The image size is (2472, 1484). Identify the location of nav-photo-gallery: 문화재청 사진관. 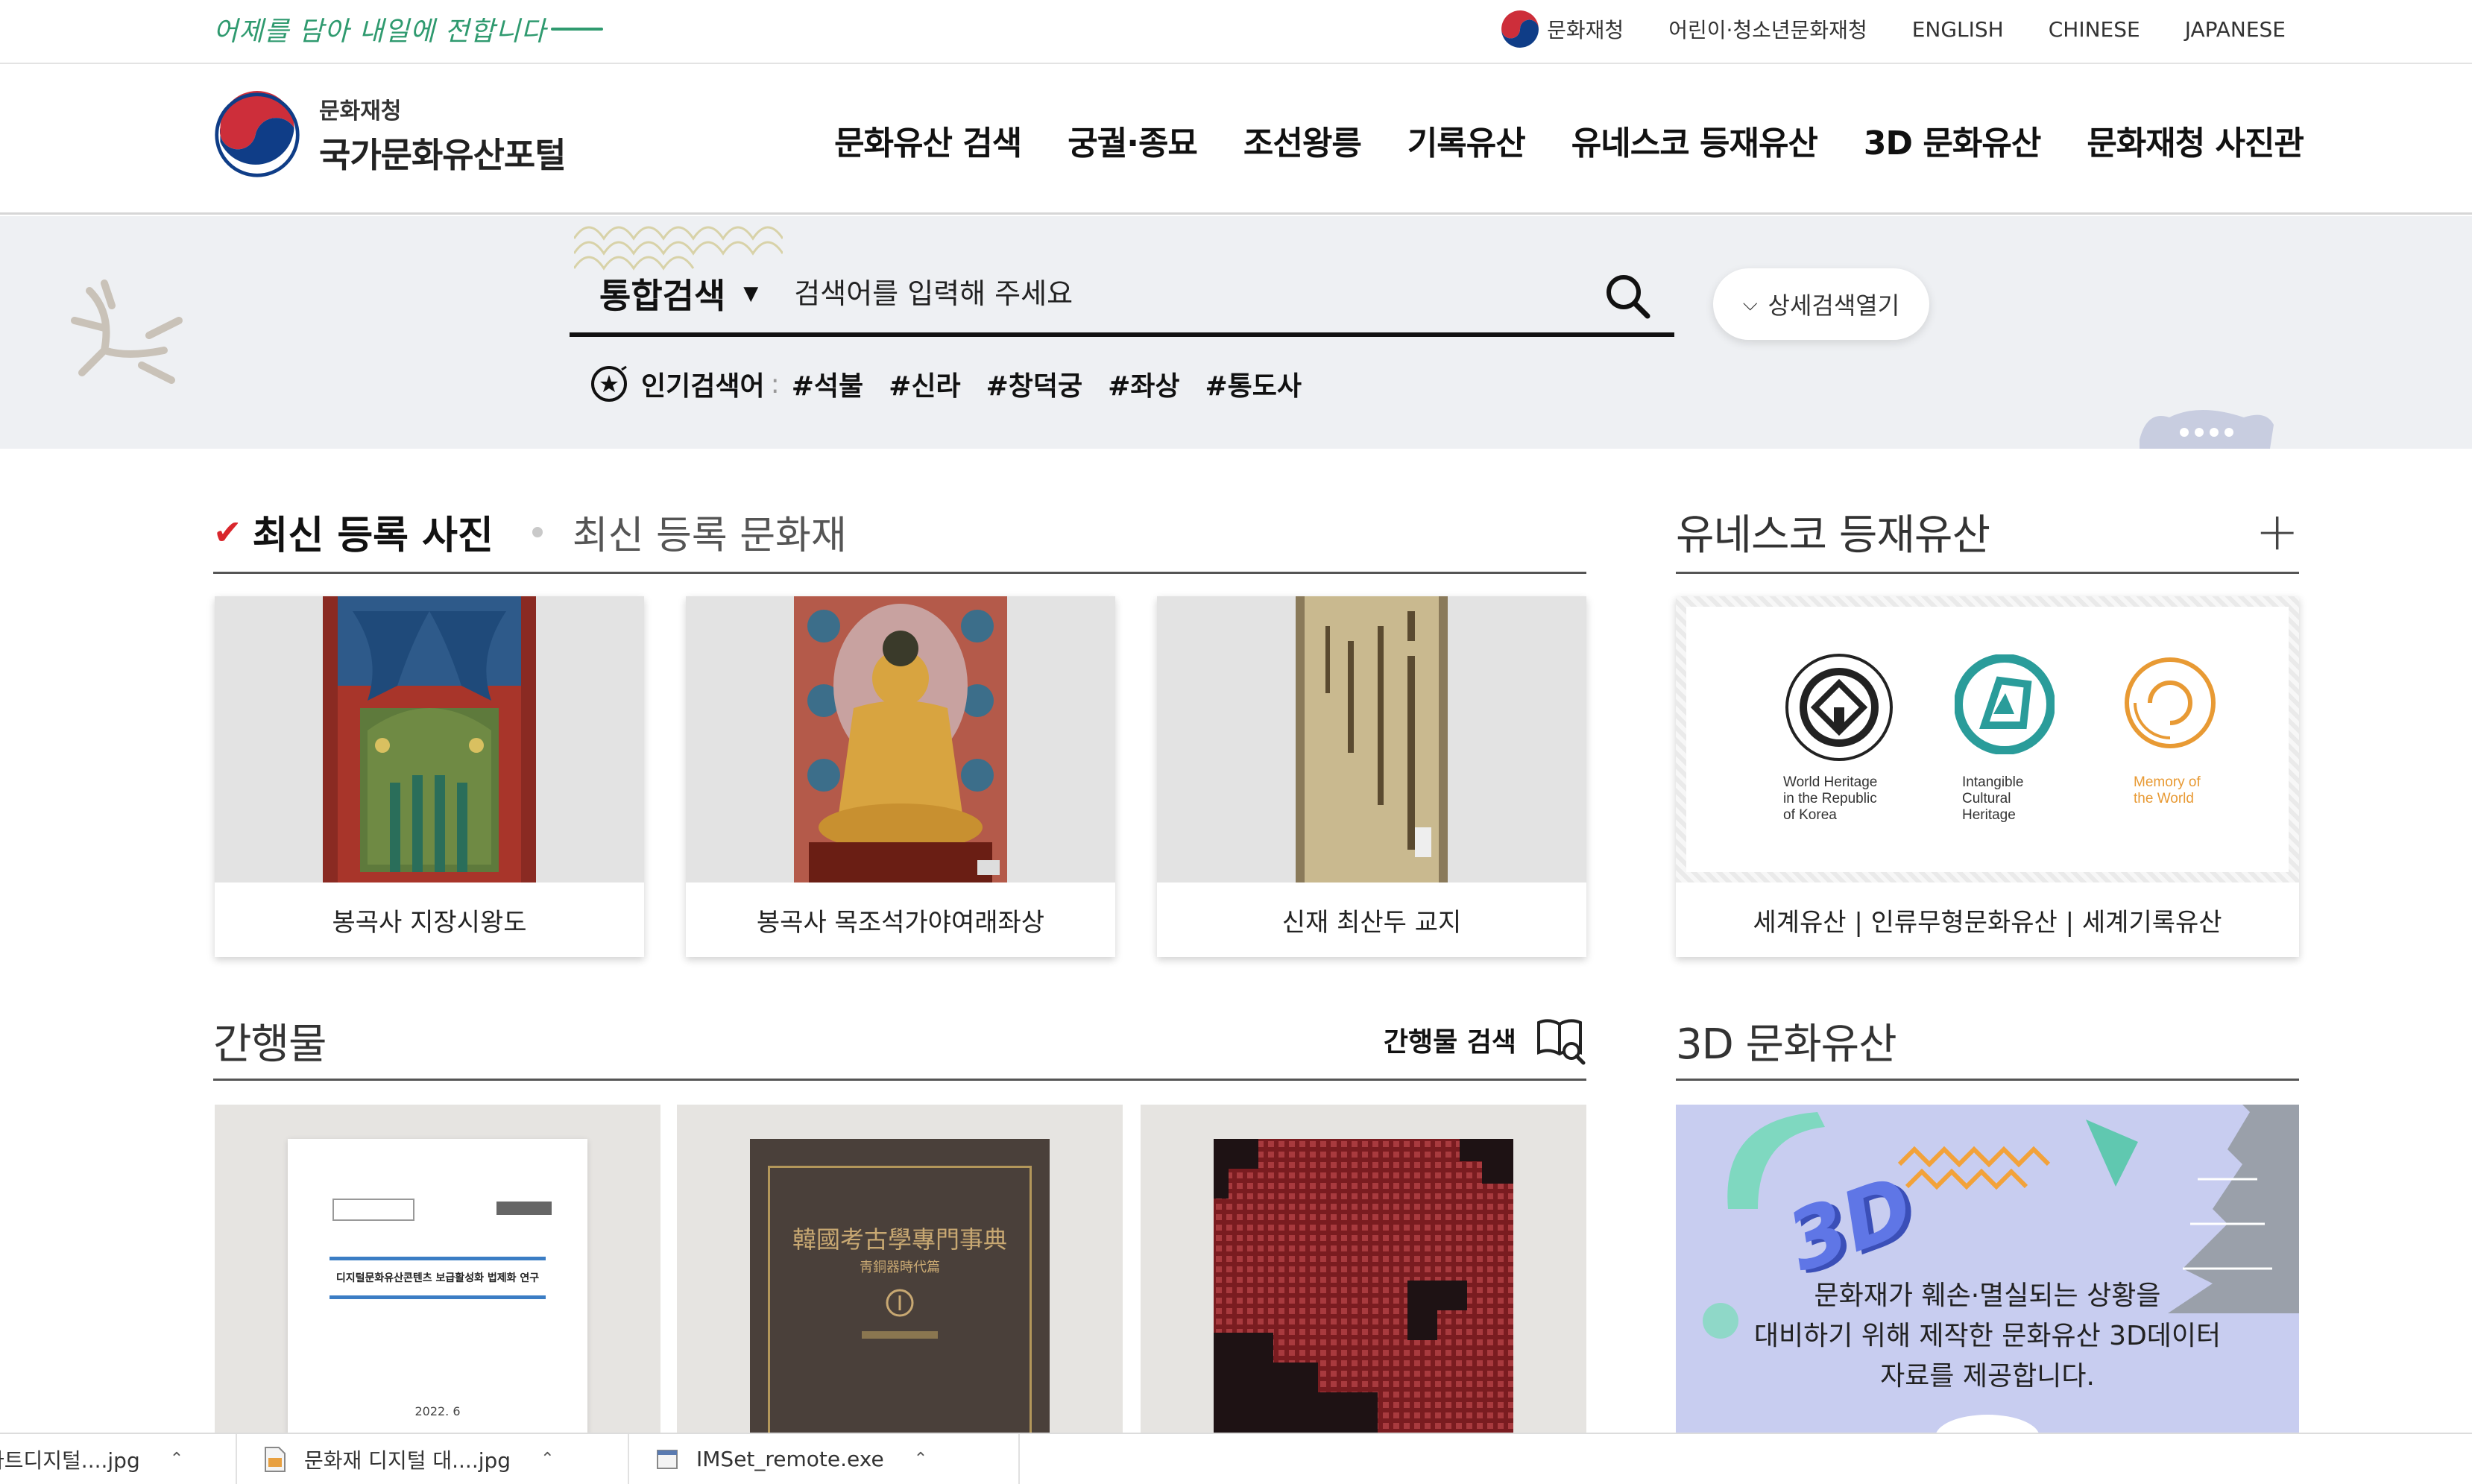
(2195, 140).